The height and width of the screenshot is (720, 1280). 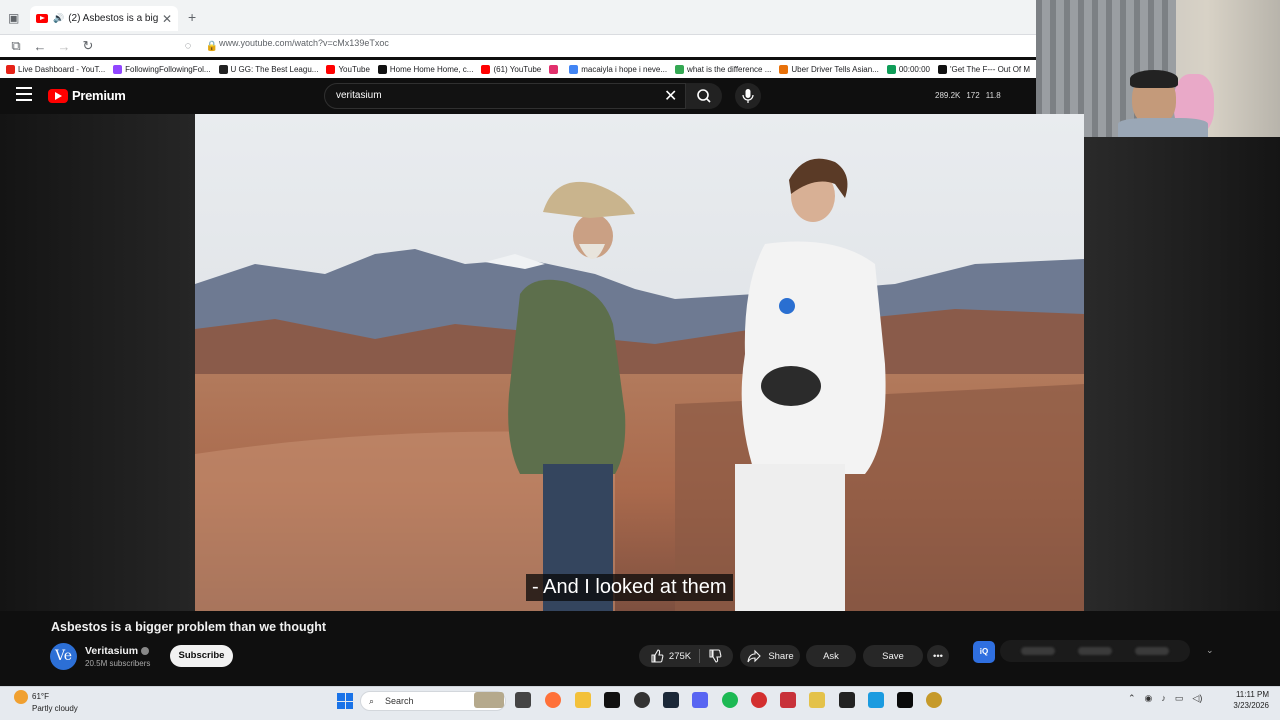 What do you see at coordinates (489, 700) in the screenshot?
I see `search-highlight-image` at bounding box center [489, 700].